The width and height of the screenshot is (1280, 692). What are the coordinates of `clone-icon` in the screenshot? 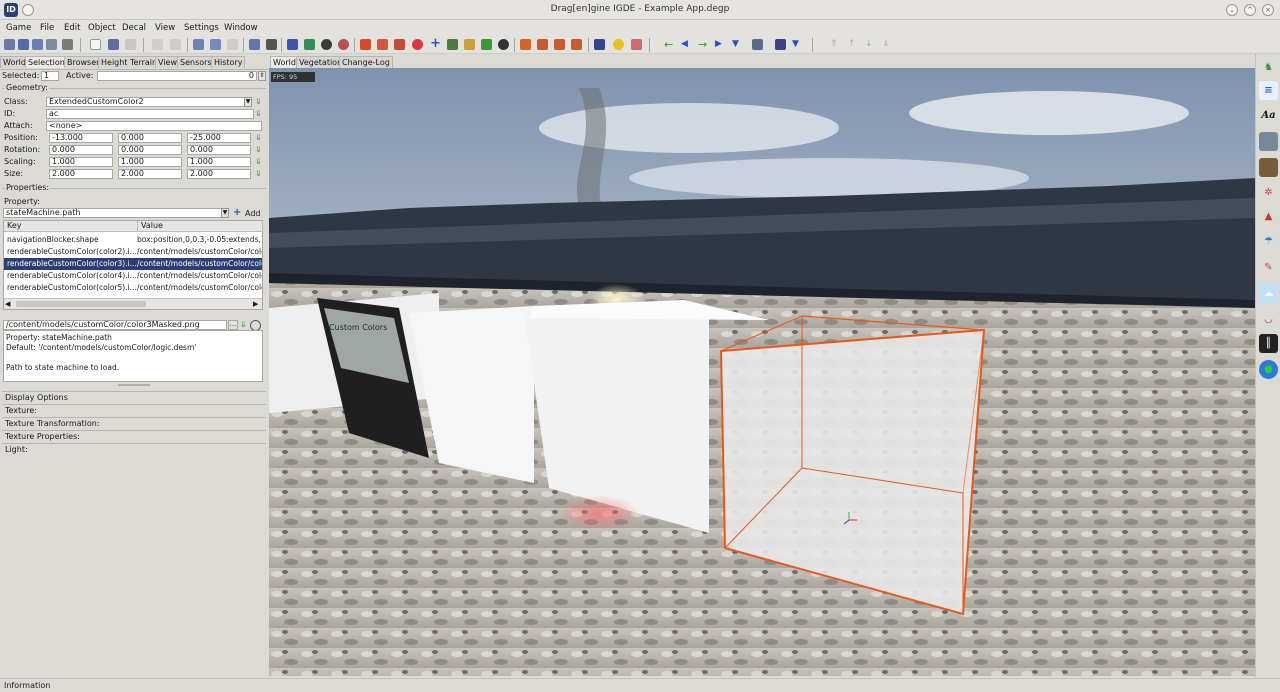 It's located at (254, 44).